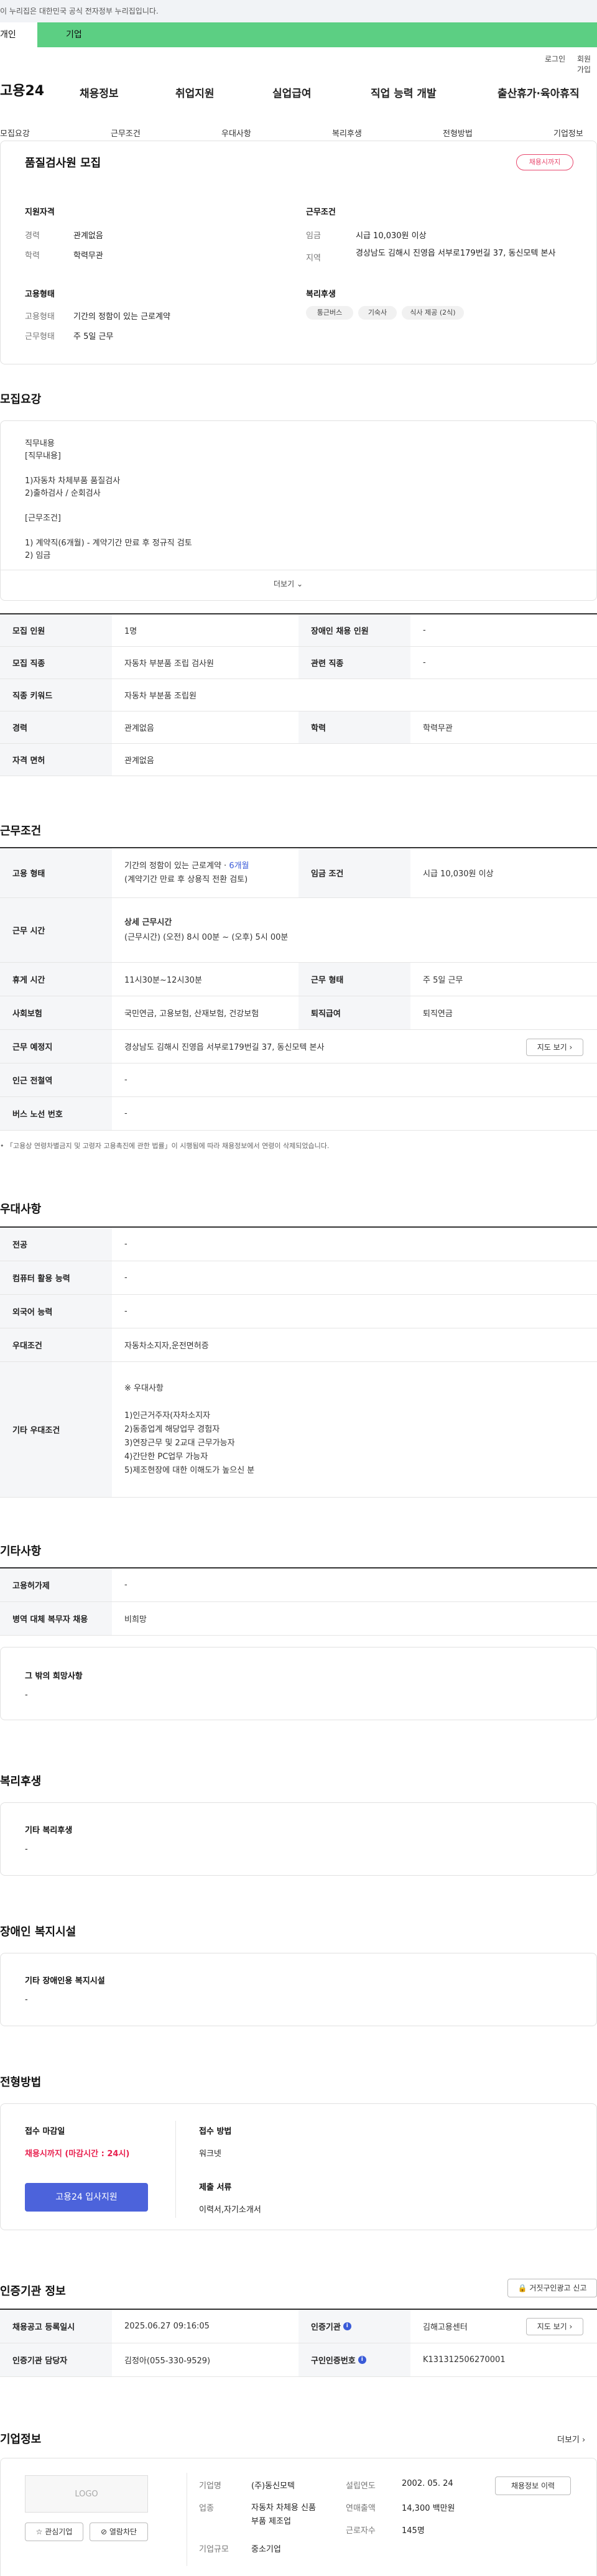  I want to click on workers-value: 145명, so click(413, 2531).